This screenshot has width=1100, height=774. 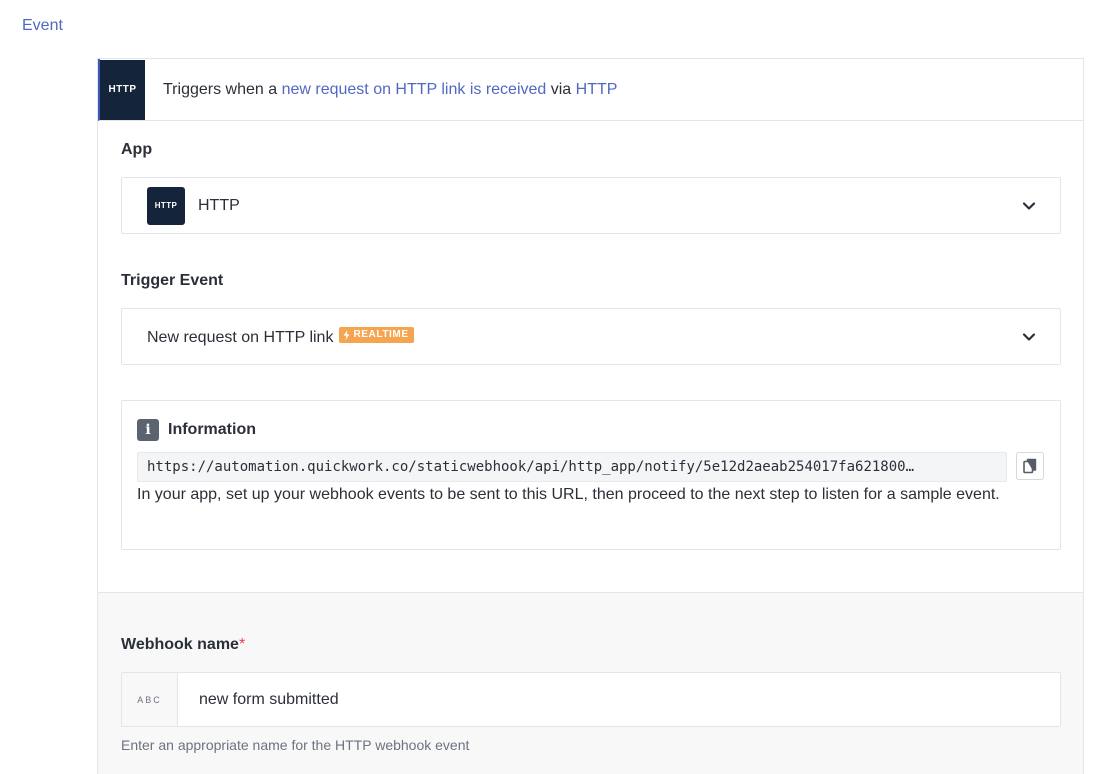 I want to click on required-marker: *, so click(x=242, y=644).